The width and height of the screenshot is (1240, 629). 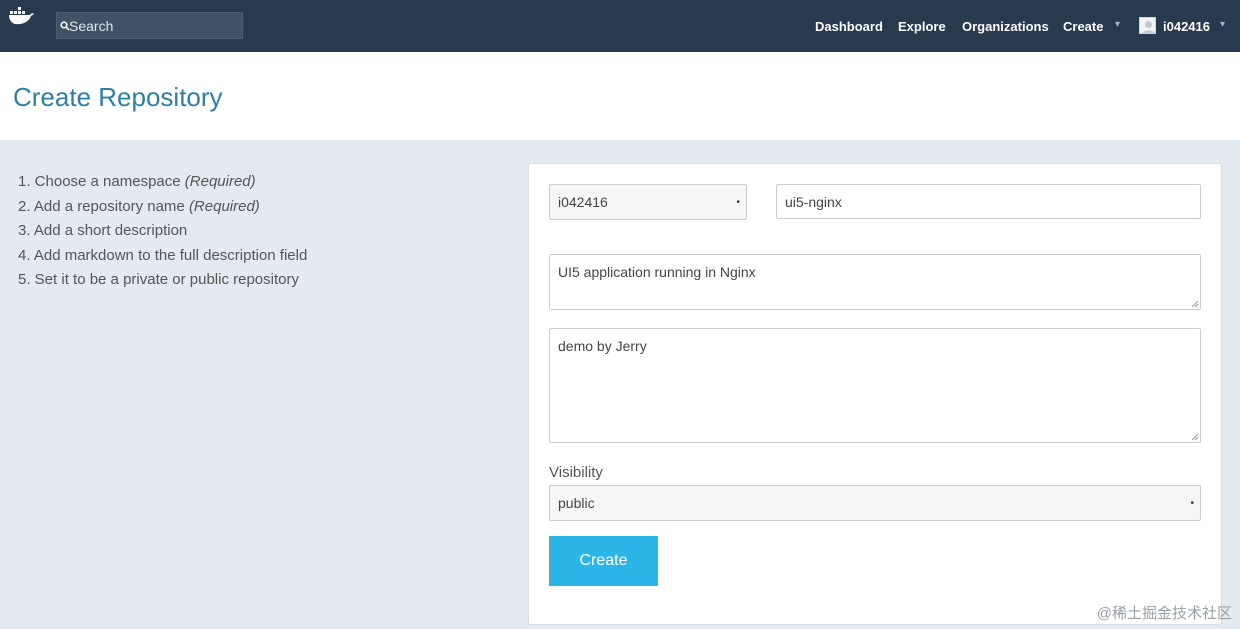 I want to click on docker-logo-icon, so click(x=22, y=16).